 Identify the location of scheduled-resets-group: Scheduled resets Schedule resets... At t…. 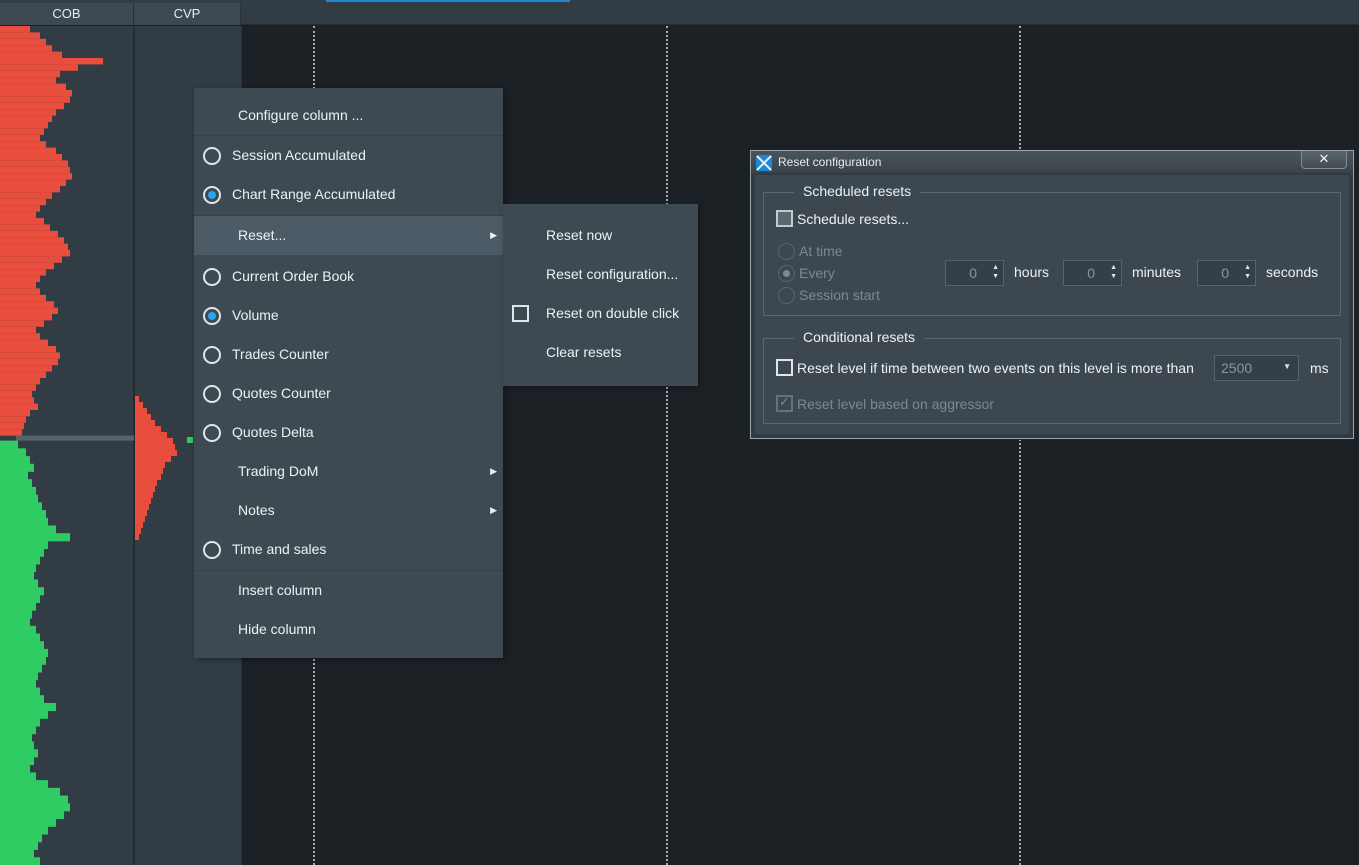
(1052, 249).